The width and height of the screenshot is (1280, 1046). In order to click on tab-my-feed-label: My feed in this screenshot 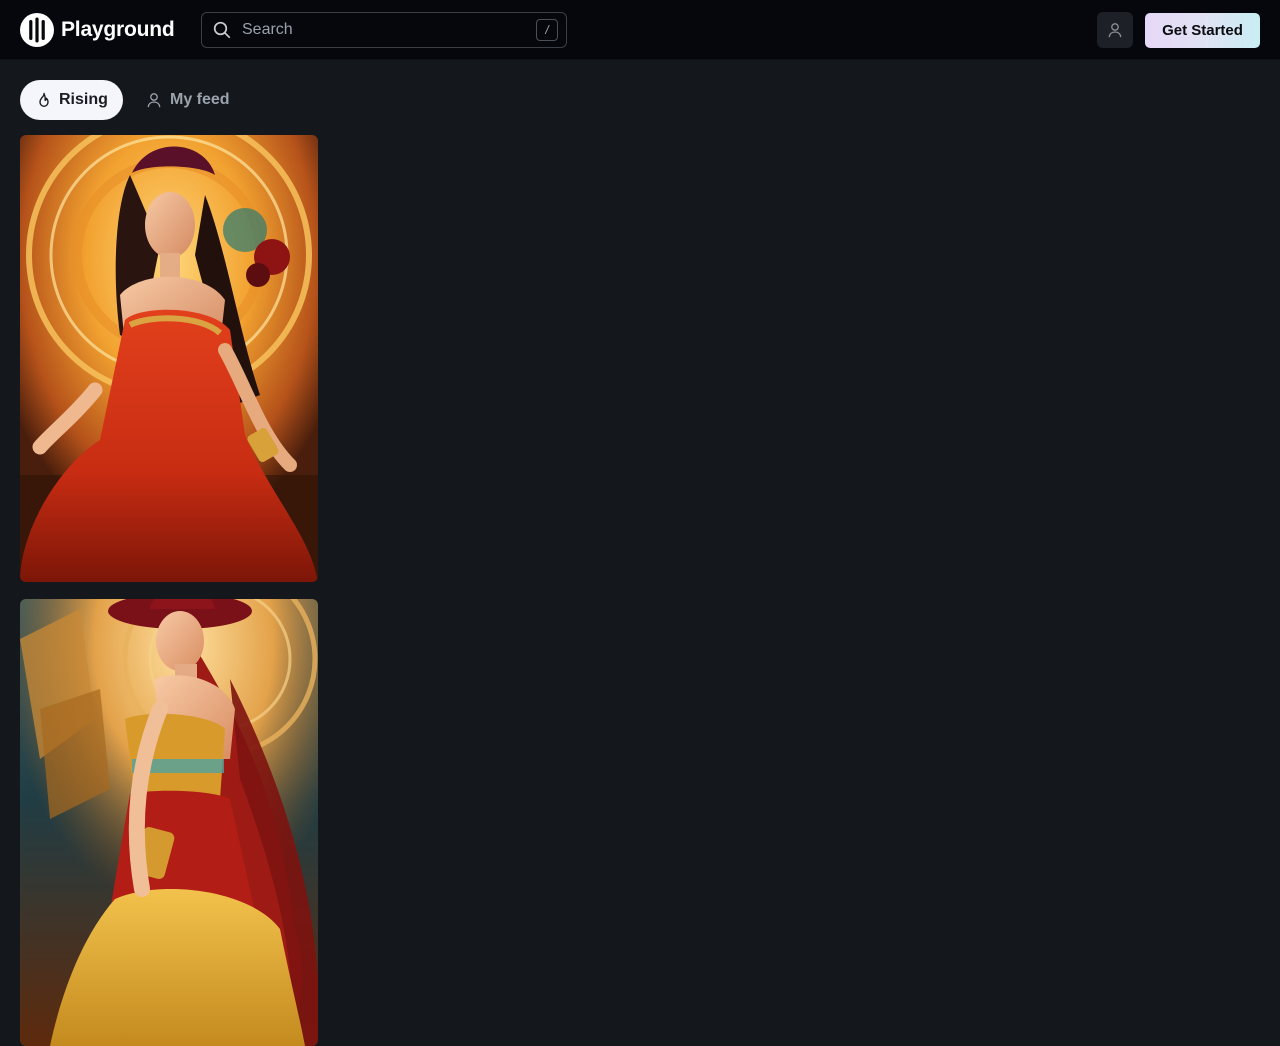, I will do `click(200, 99)`.